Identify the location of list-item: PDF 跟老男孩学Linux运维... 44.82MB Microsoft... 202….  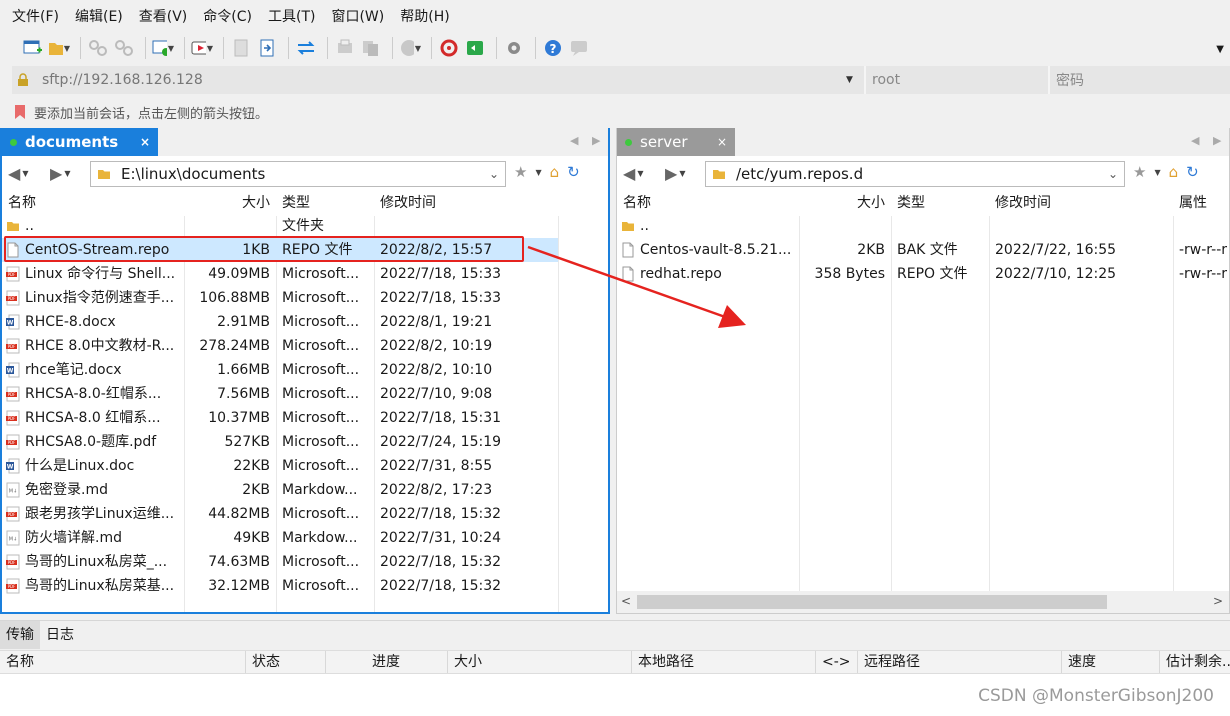
(305, 514).